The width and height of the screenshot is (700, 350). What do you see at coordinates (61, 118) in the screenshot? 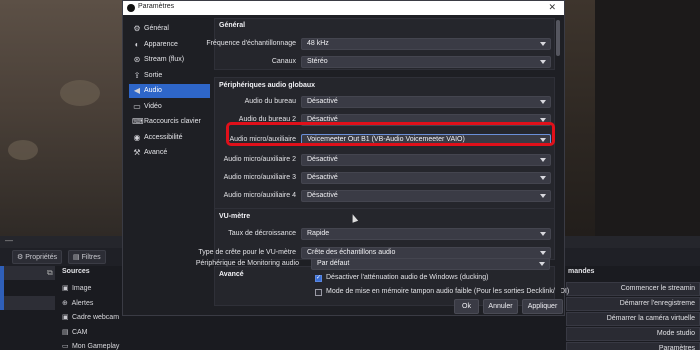
I see `preview-left-area` at bounding box center [61, 118].